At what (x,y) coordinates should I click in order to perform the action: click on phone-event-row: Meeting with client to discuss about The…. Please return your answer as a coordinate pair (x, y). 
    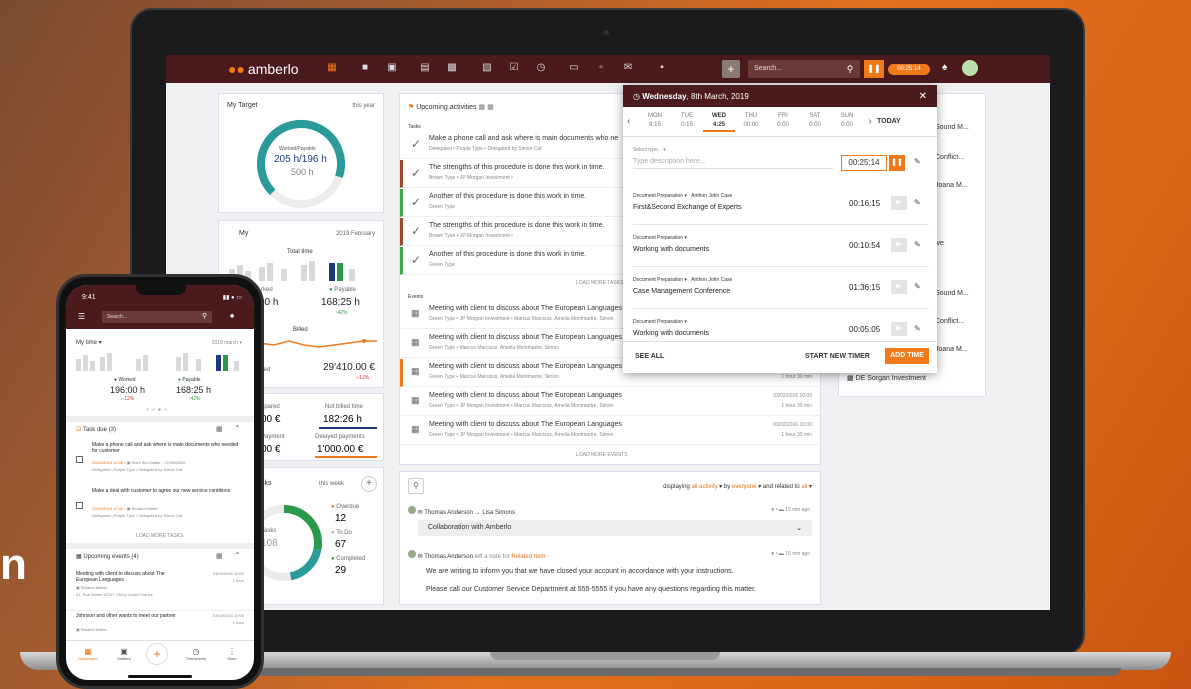
    Looking at the image, I should click on (160, 590).